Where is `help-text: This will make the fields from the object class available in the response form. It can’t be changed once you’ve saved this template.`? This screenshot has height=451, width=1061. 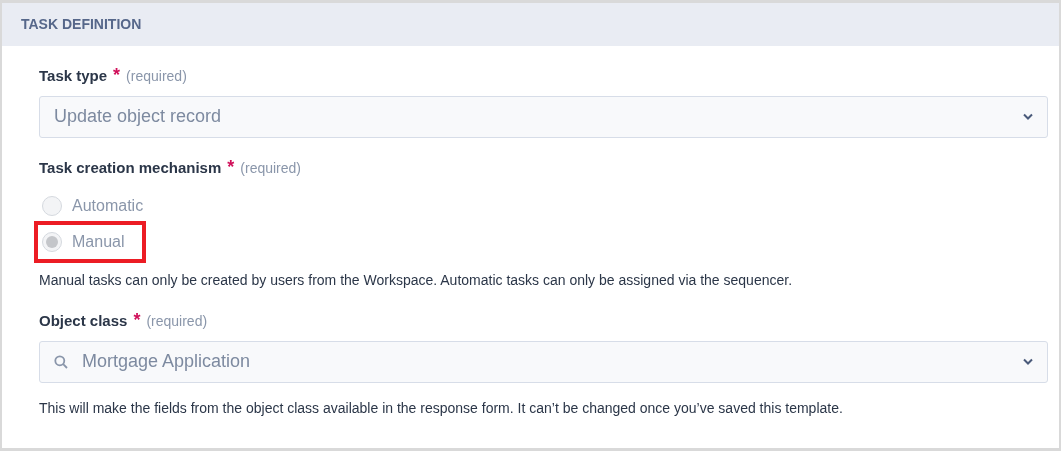
help-text: This will make the fields from the object class available in the response form. It can’t be changed once you’ve saved this template. is located at coordinates (441, 408).